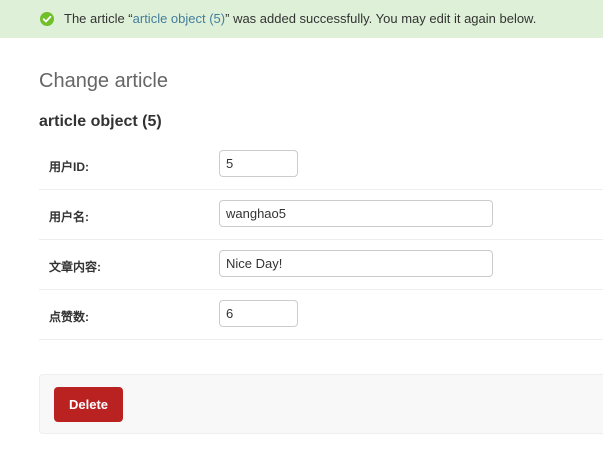 The image size is (603, 454). I want to click on user-id-input, so click(258, 163).